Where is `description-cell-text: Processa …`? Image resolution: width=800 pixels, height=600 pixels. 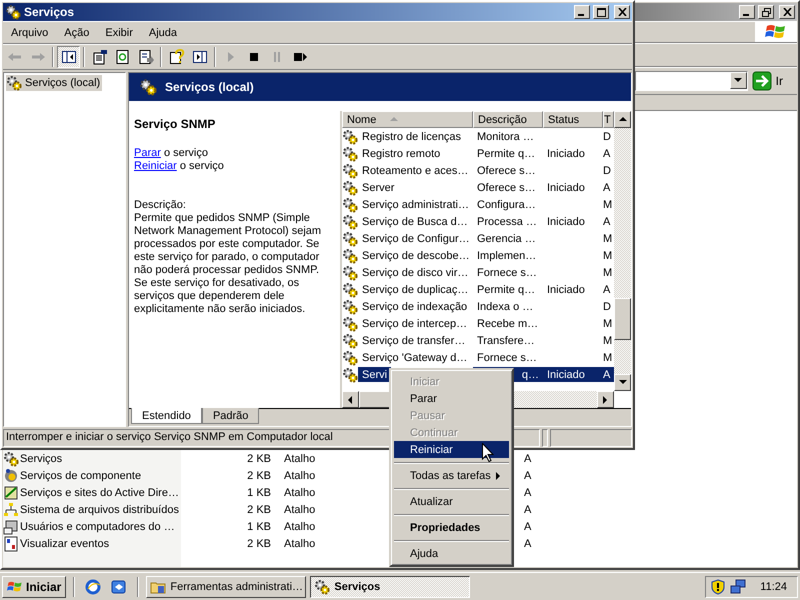
description-cell-text: Processa … is located at coordinates (507, 221).